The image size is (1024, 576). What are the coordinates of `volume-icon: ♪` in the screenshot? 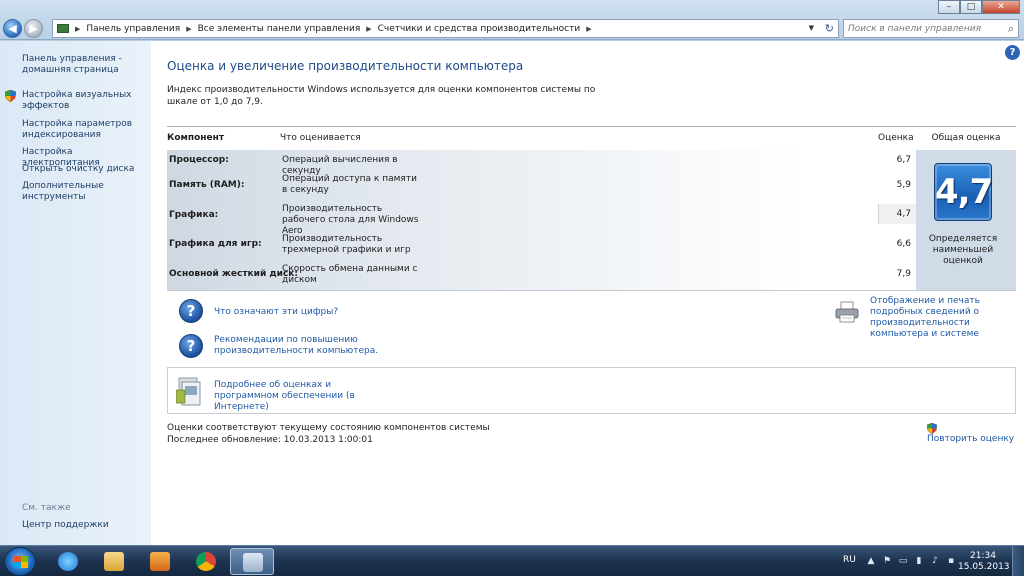 It's located at (935, 561).